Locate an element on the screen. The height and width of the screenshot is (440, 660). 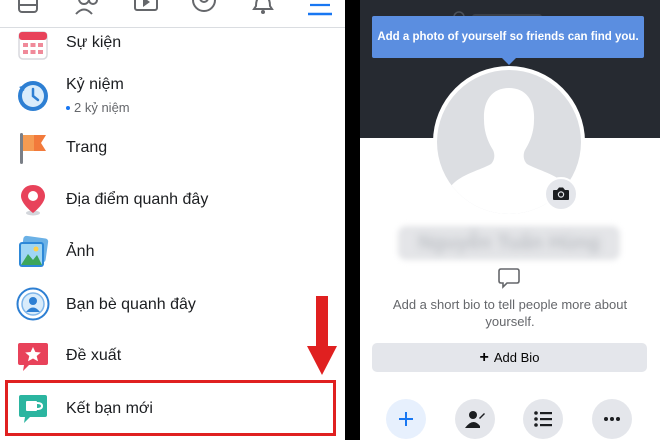
speech-bubble-icon is located at coordinates (509, 278).